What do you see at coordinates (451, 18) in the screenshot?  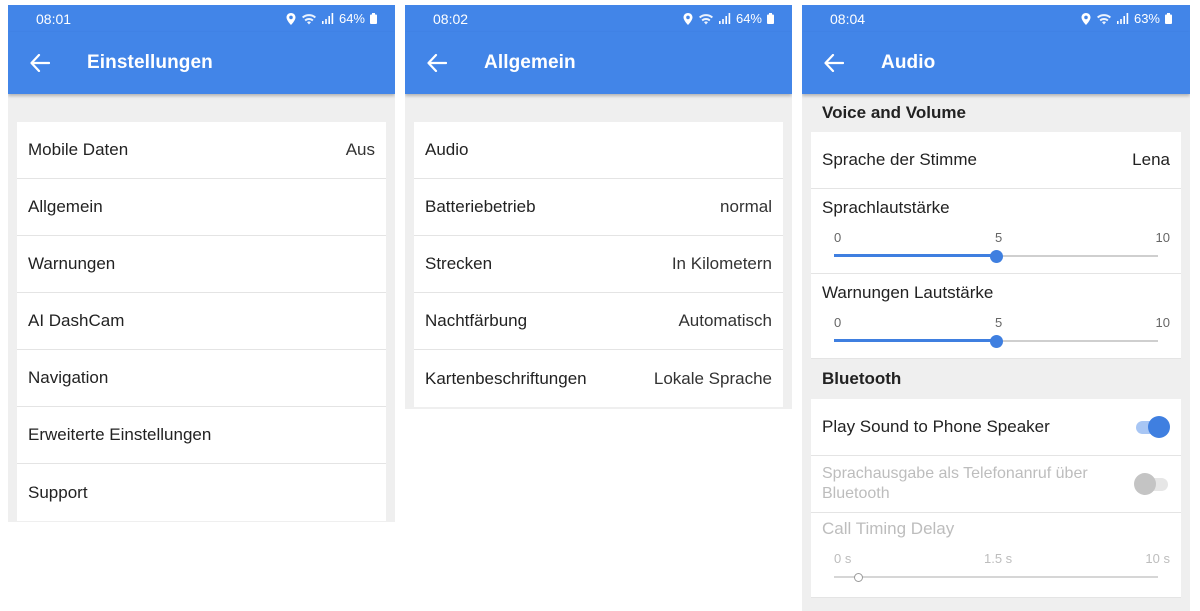 I see `status-time: 08:02` at bounding box center [451, 18].